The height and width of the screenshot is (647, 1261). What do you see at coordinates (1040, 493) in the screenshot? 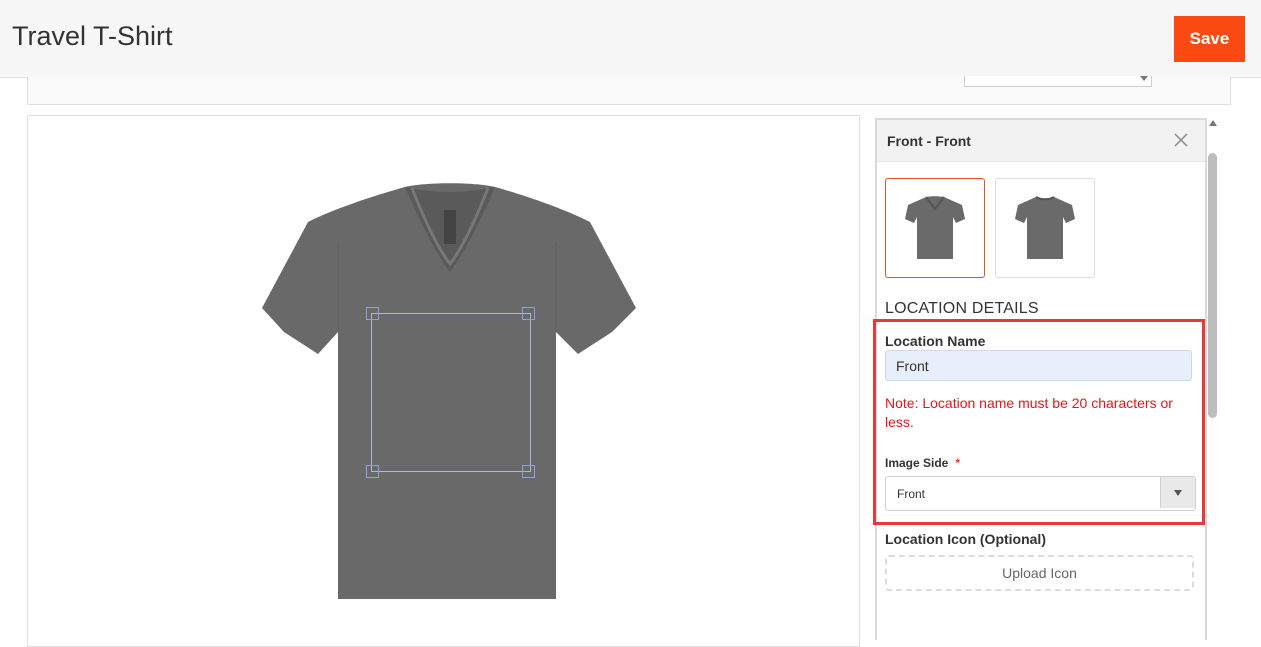
I see `image-side-select: Front` at bounding box center [1040, 493].